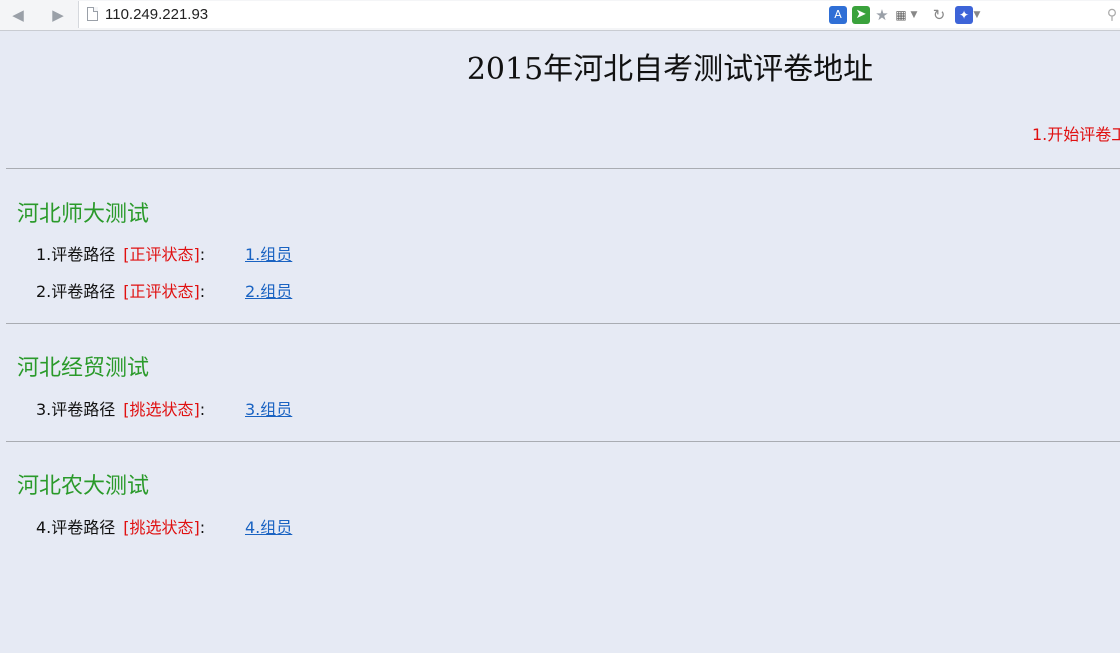  Describe the element at coordinates (18, 15) in the screenshot. I see `back-arrow-icon: ◀` at that location.